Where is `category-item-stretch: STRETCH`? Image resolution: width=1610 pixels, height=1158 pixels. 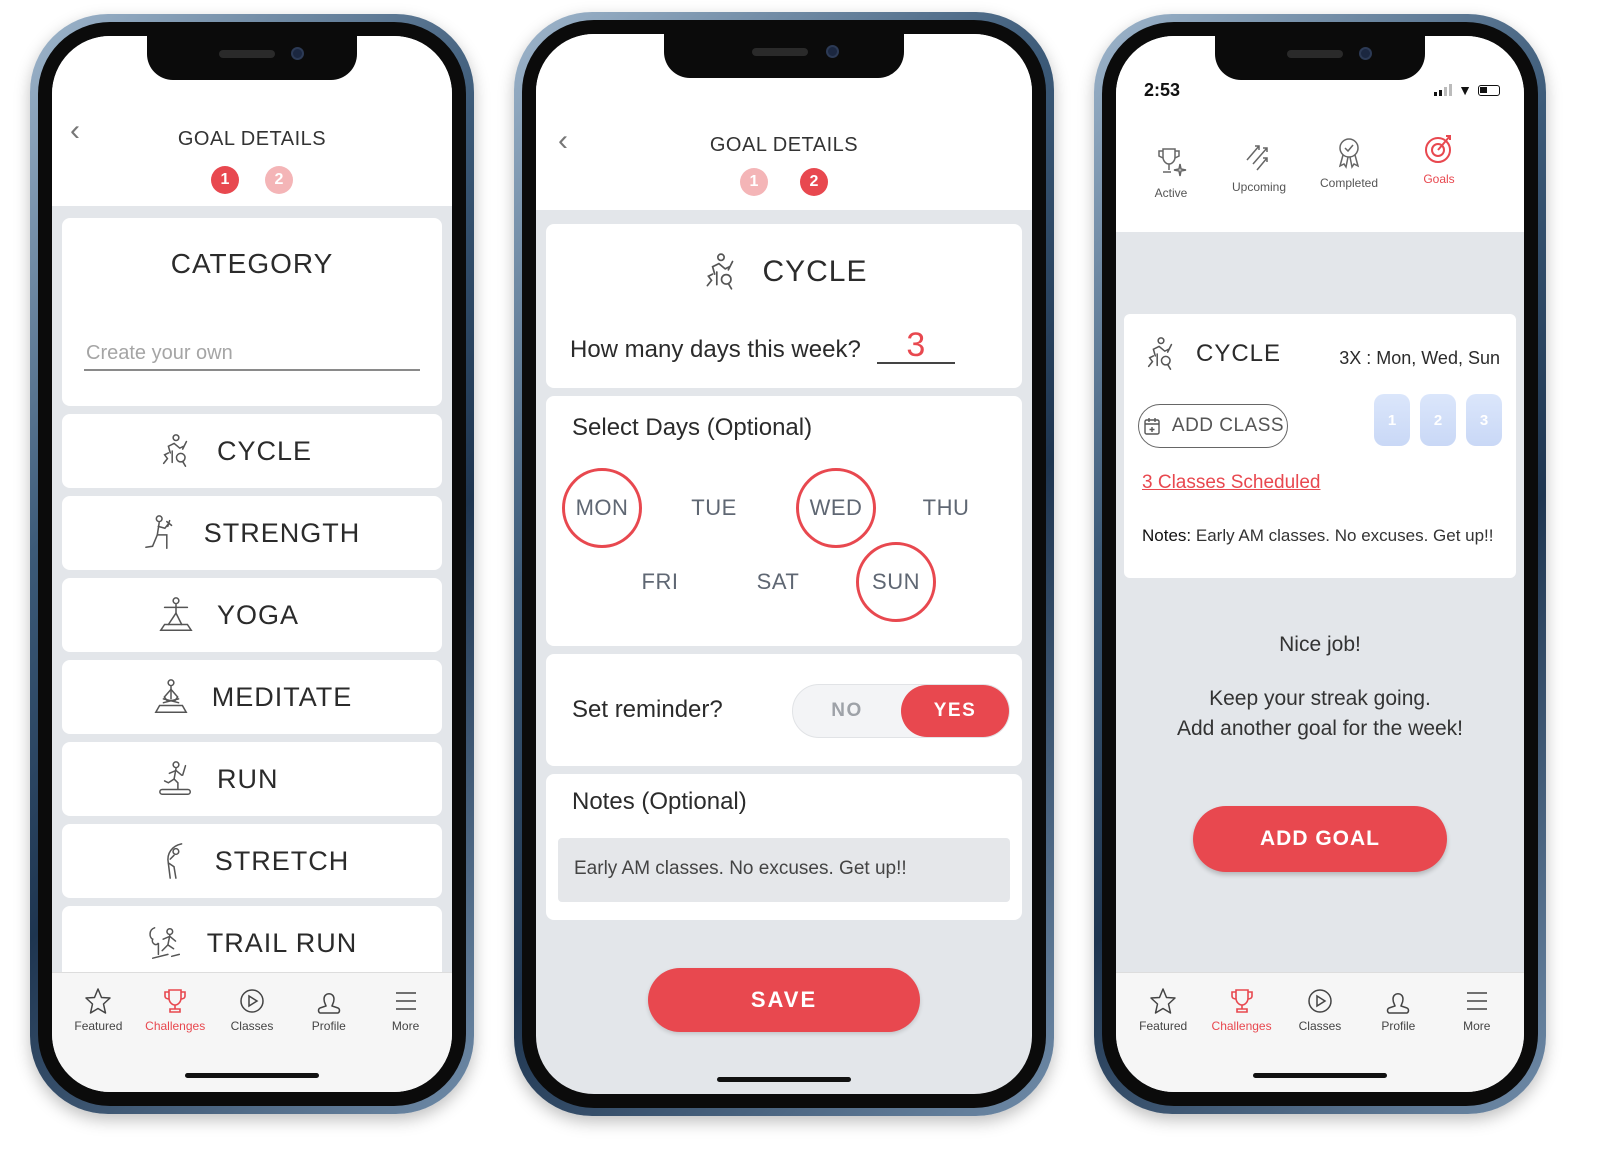
category-item-stretch: STRETCH is located at coordinates (252, 861).